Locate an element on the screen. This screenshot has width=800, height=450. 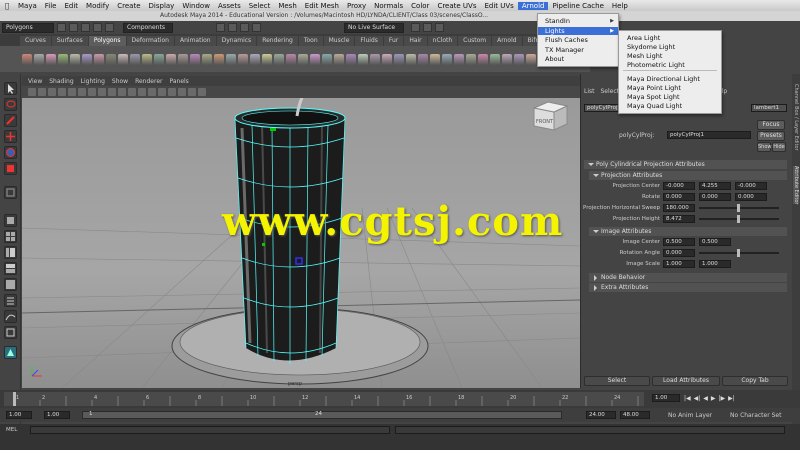
undo-icon is located at coordinates (97, 27).